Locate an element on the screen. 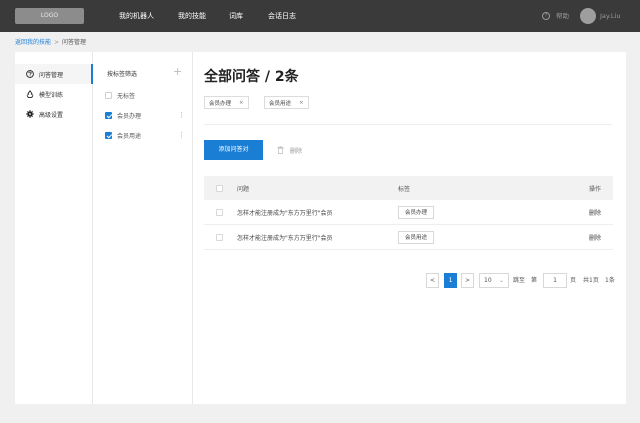  filter-title: 按标签筛选 is located at coordinates (122, 74).